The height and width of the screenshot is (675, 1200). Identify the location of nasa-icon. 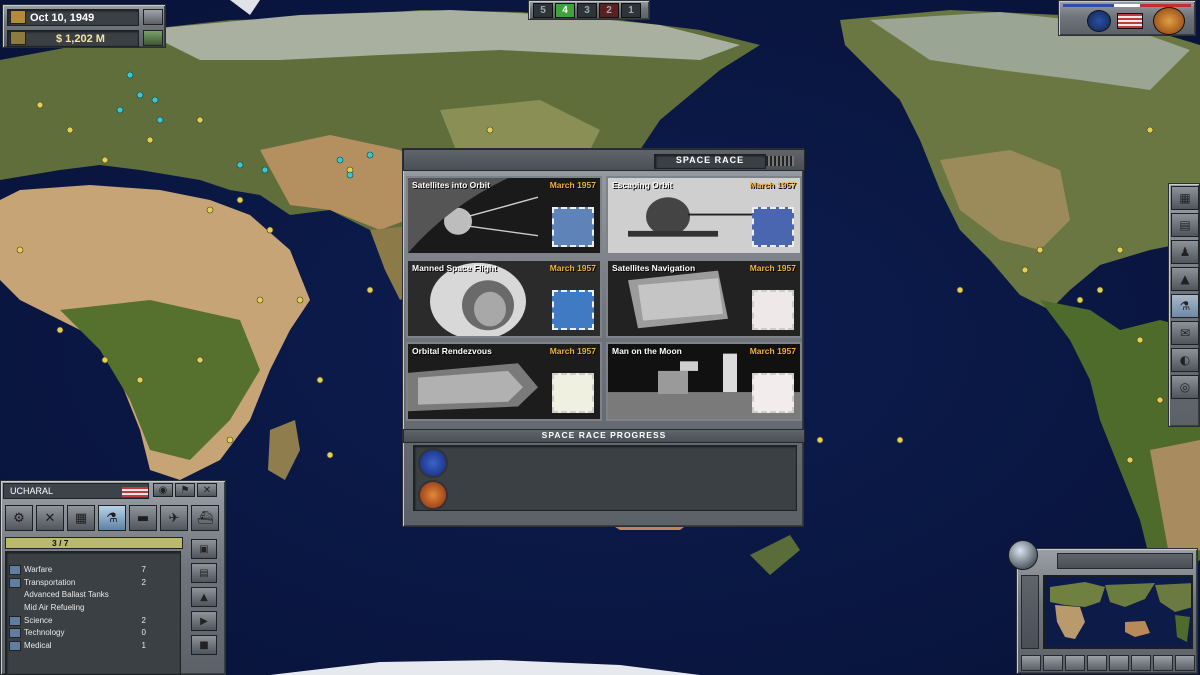
(433, 463).